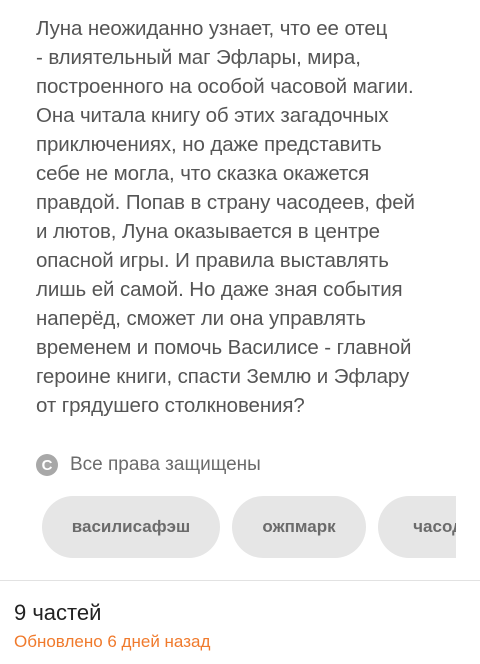  I want to click on description-line: опасной игры. И правила выставлять, so click(212, 260).